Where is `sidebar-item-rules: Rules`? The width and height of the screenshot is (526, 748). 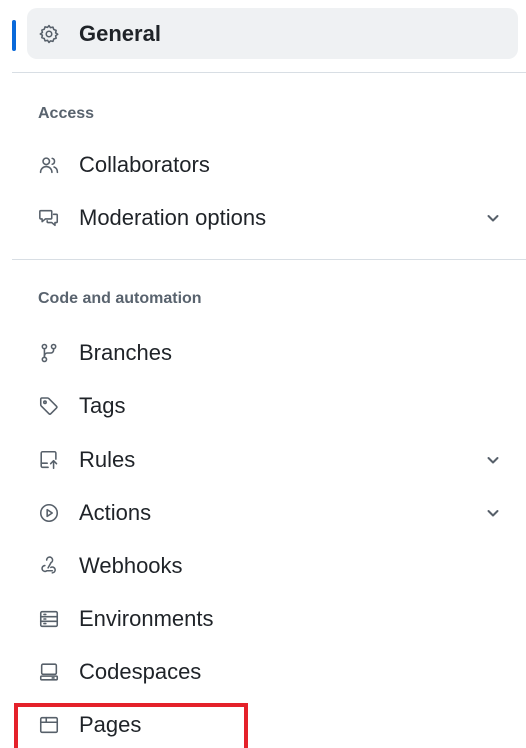 sidebar-item-rules: Rules is located at coordinates (272, 460).